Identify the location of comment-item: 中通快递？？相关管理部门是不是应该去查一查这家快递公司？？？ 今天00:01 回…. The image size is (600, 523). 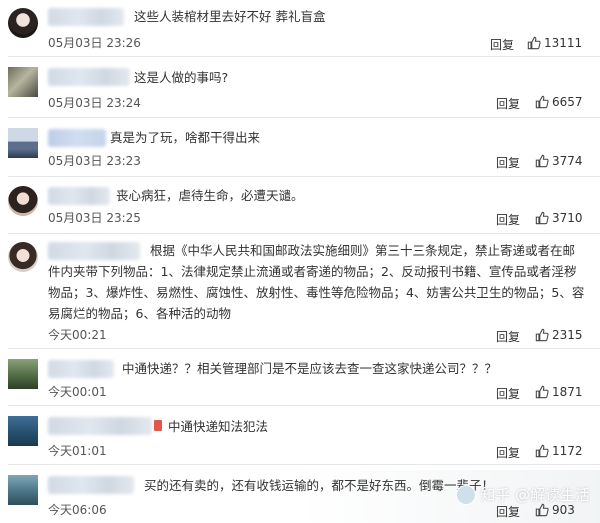
(300, 377).